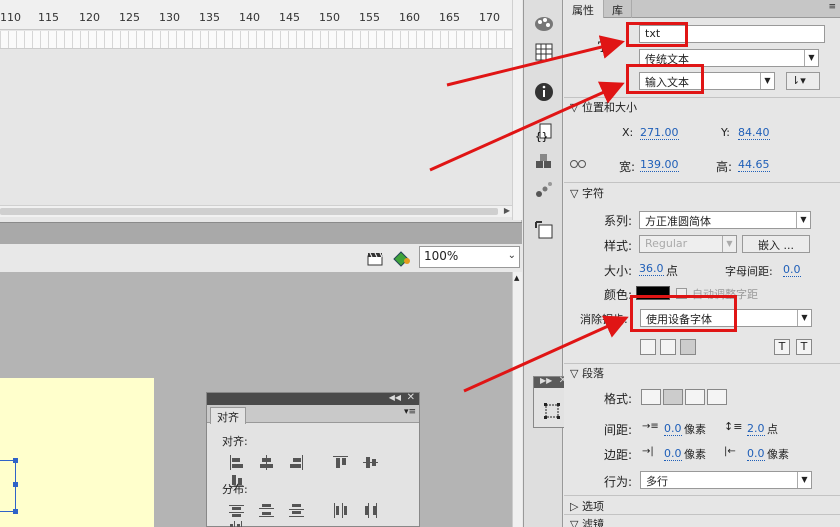  What do you see at coordinates (535, 61) in the screenshot?
I see `arrow-to-instance-name` at bounding box center [535, 61].